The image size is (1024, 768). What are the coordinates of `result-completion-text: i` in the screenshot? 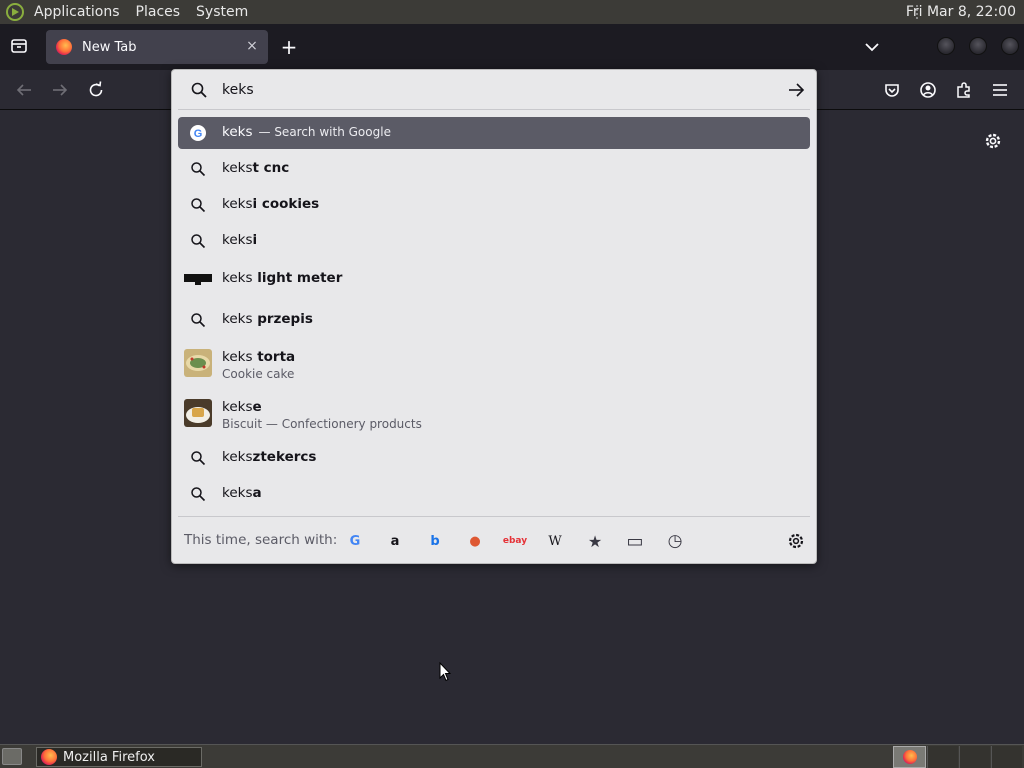 It's located at (255, 240).